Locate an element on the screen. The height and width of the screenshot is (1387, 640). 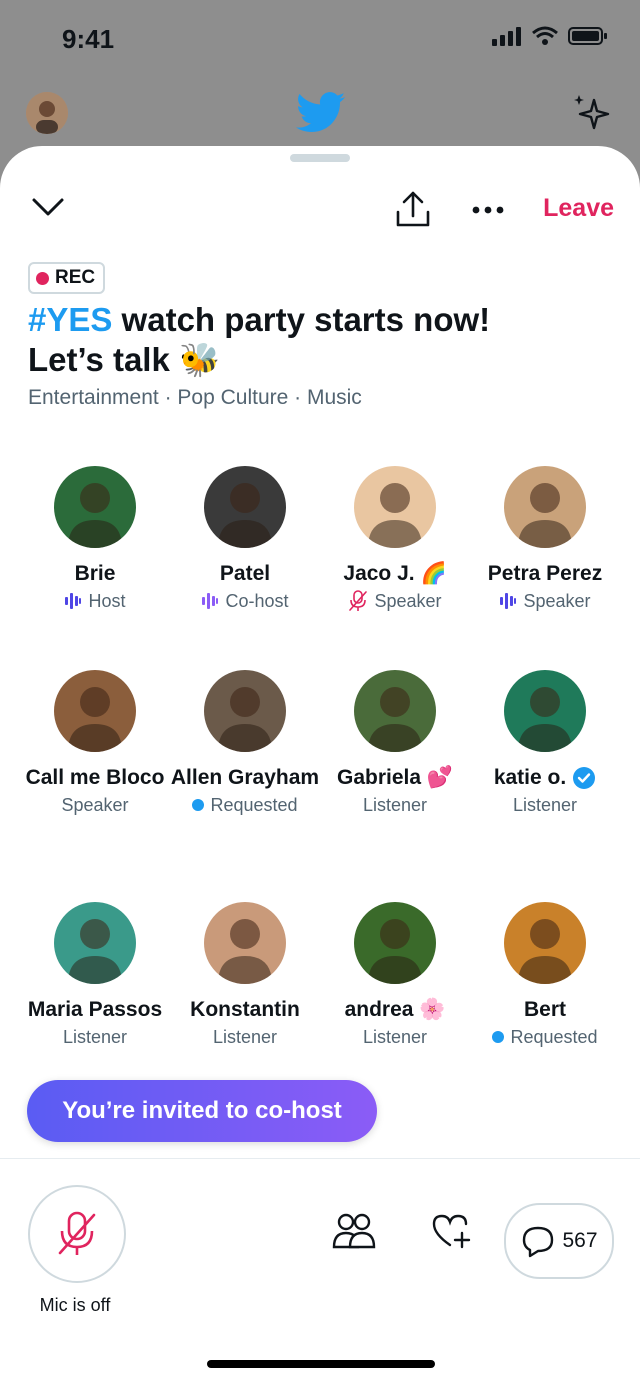
sparkle-icon is located at coordinates (592, 114).